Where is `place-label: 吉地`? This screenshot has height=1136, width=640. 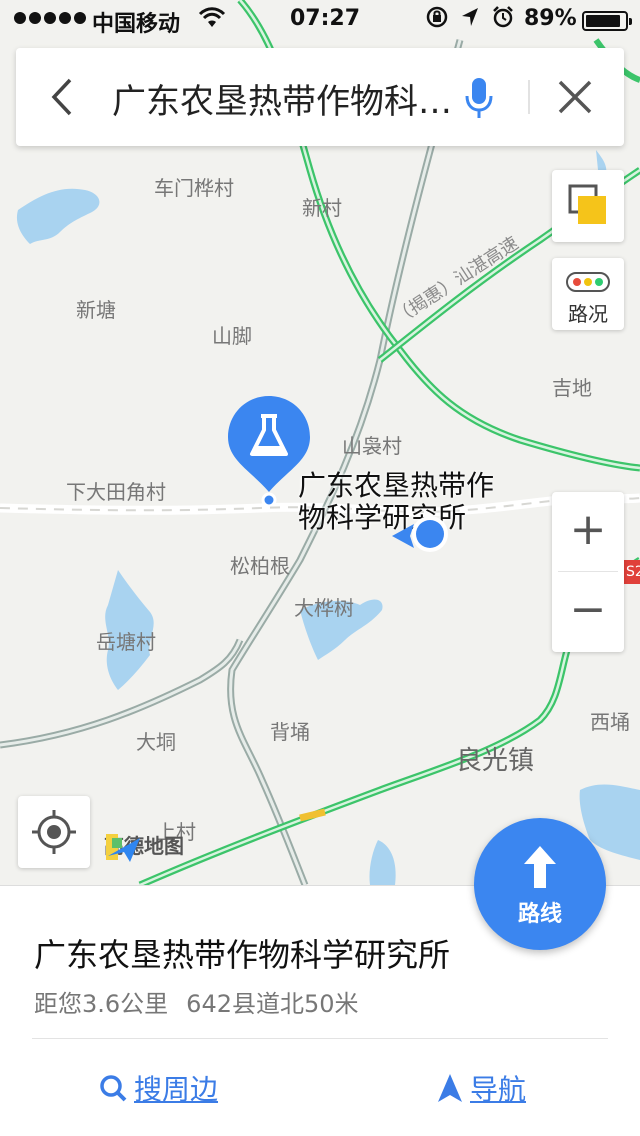
place-label: 吉地 is located at coordinates (572, 388).